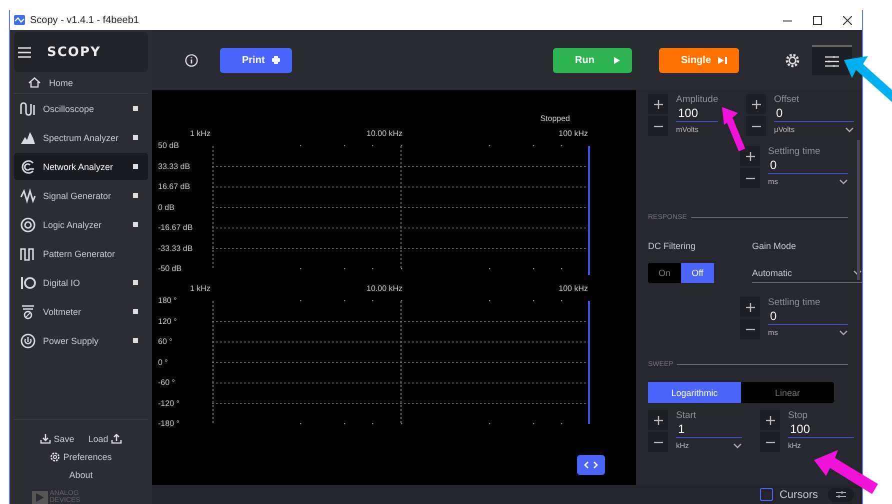 The height and width of the screenshot is (504, 892). Describe the element at coordinates (19, 20) in the screenshot. I see `app-icon` at that location.